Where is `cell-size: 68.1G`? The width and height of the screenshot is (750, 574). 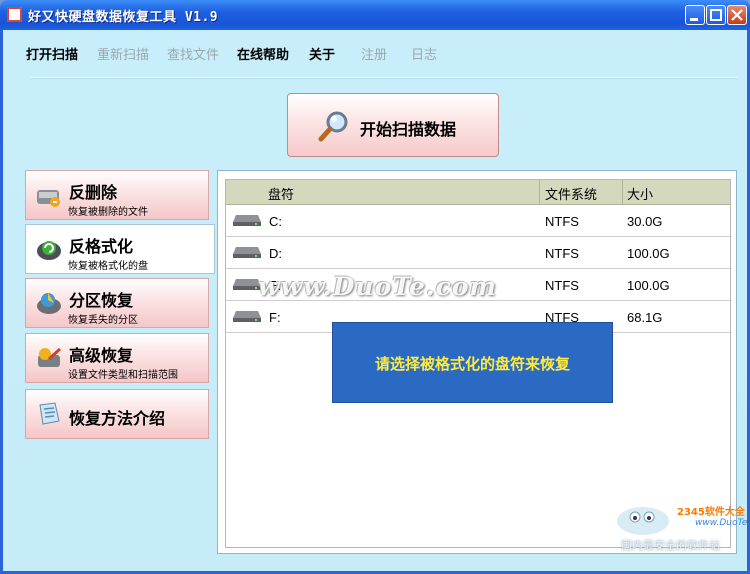
cell-size: 68.1G is located at coordinates (645, 317).